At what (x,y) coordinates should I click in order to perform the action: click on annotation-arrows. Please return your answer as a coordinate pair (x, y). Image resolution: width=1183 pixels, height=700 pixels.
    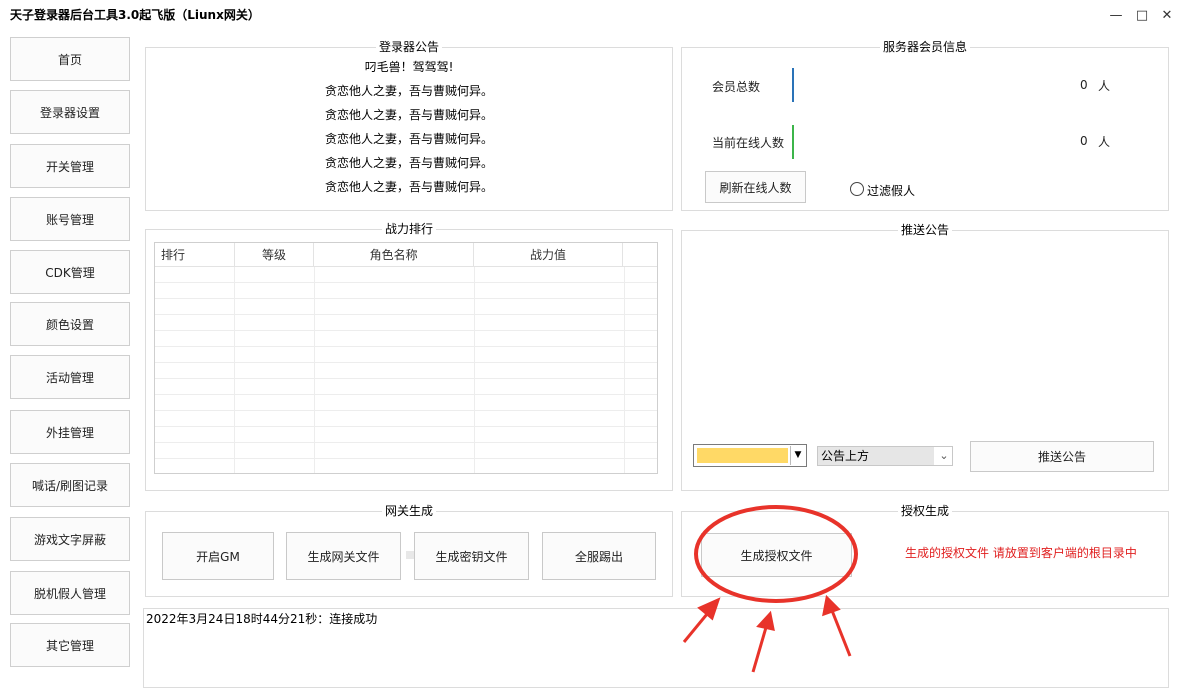
    Looking at the image, I should click on (767, 633).